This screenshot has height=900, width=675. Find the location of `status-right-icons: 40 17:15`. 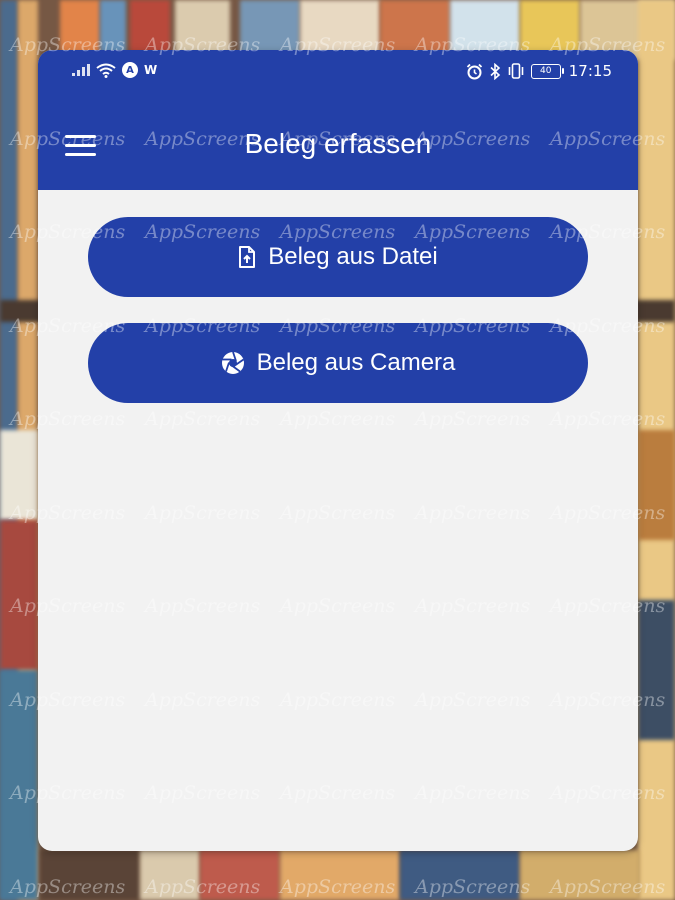

status-right-icons: 40 17:15 is located at coordinates (539, 71).